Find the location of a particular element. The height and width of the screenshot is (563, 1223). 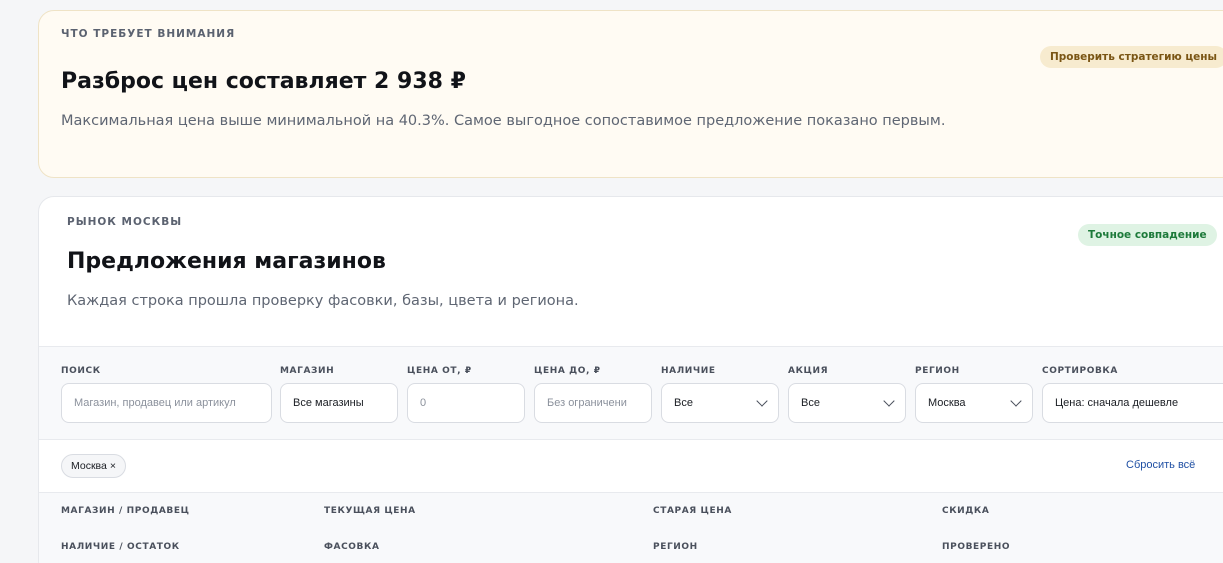

alert-title: Разброс цен составляет 2 938 ₽ is located at coordinates (263, 81).